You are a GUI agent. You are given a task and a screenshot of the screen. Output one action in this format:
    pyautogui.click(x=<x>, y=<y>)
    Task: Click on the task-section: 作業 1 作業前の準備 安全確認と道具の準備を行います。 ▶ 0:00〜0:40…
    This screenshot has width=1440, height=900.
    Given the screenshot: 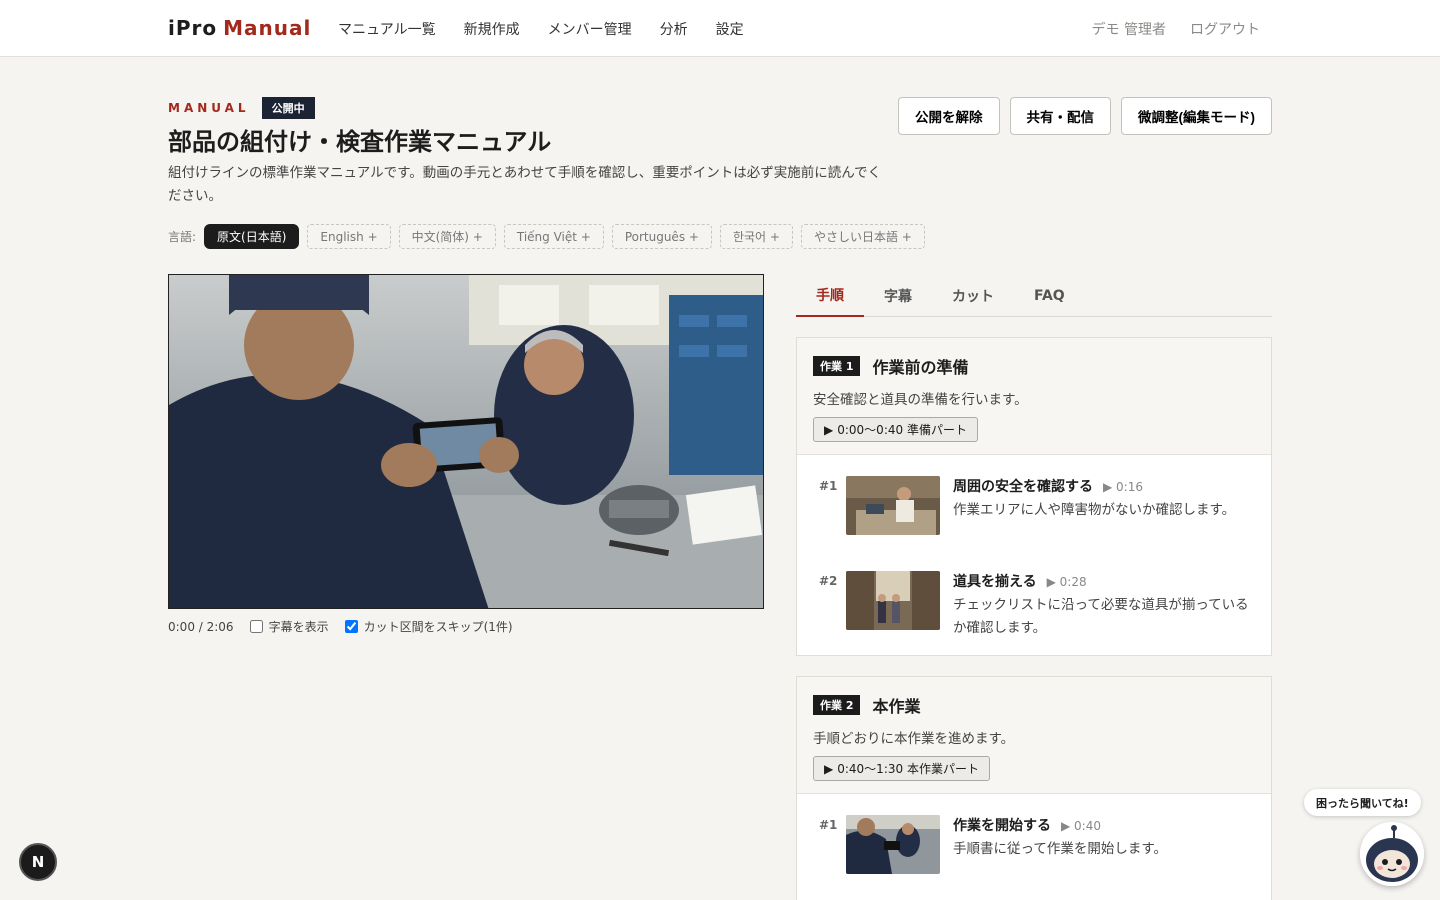 What is the action you would take?
    pyautogui.click(x=1034, y=496)
    